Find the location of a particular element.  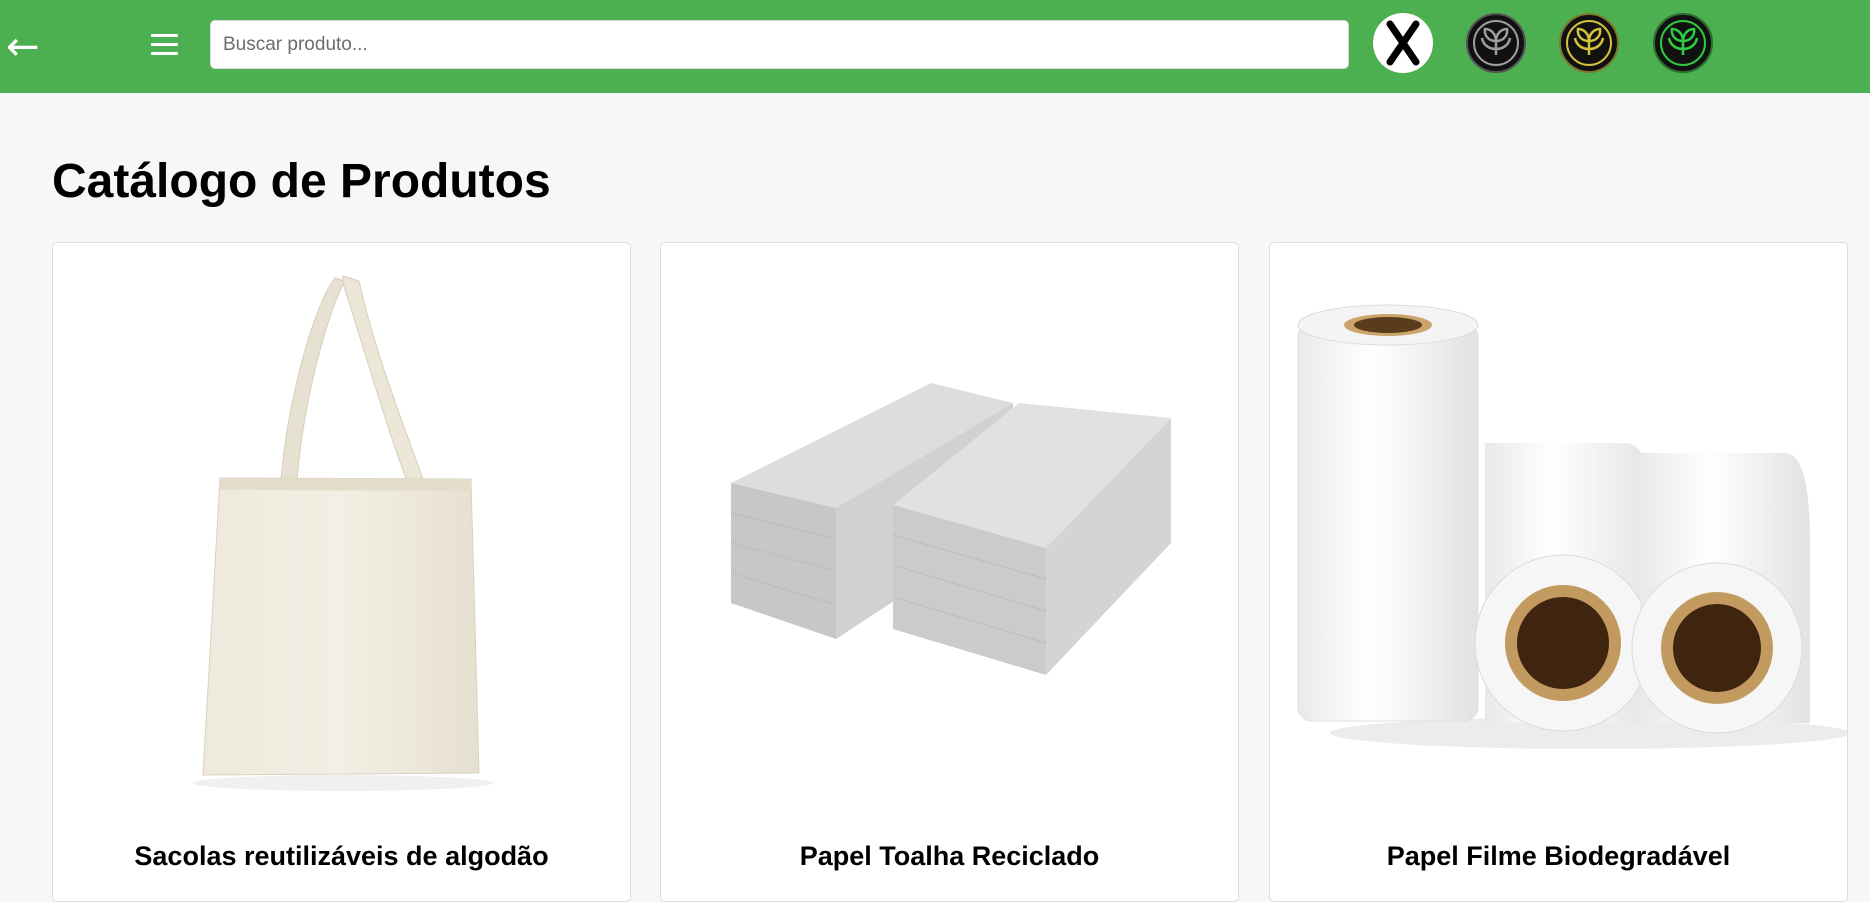

hamburger-menu-icon is located at coordinates (165, 44).